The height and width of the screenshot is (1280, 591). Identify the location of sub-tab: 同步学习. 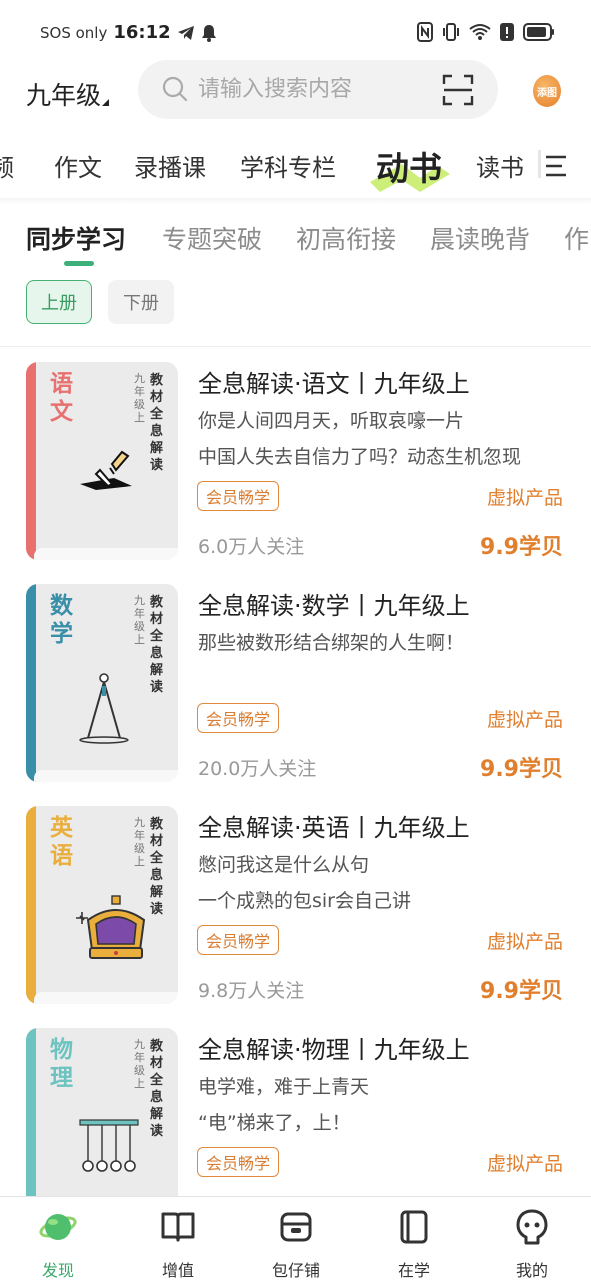
(76, 238).